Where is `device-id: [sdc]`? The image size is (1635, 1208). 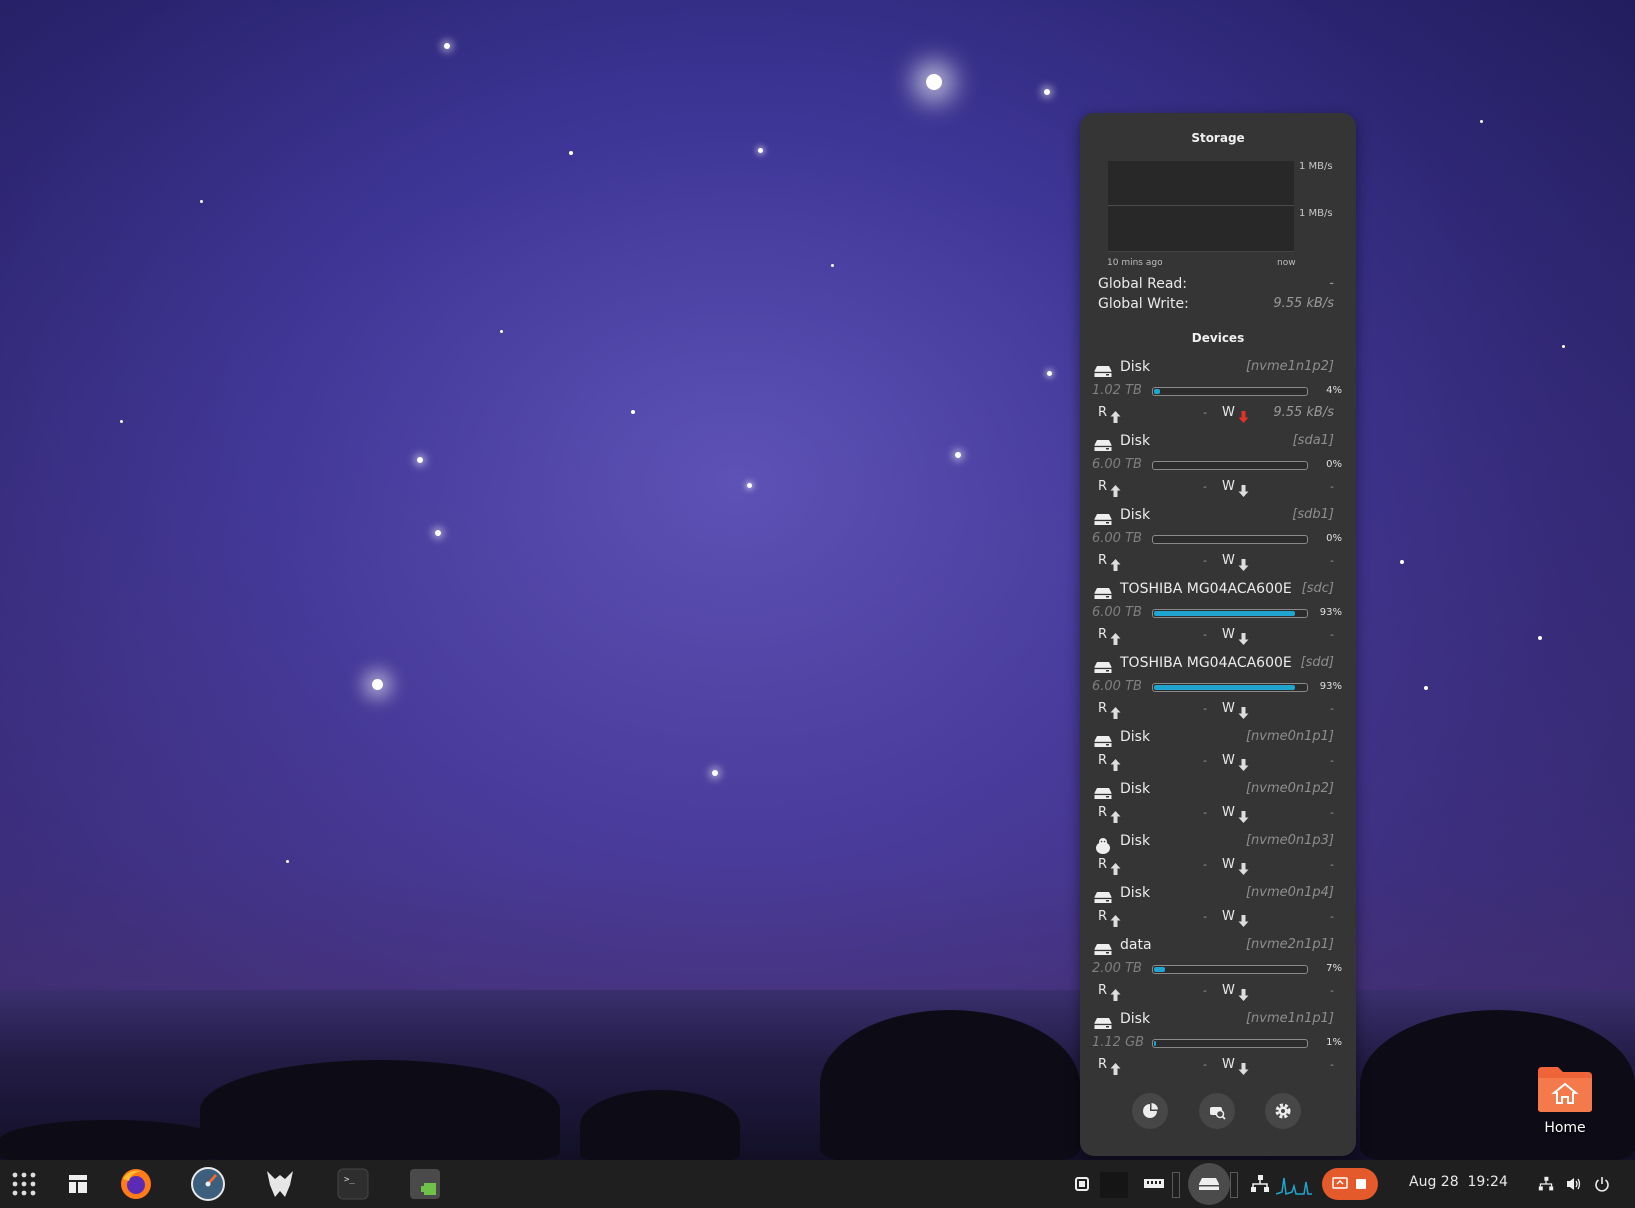
device-id: [sdc] is located at coordinates (1317, 588).